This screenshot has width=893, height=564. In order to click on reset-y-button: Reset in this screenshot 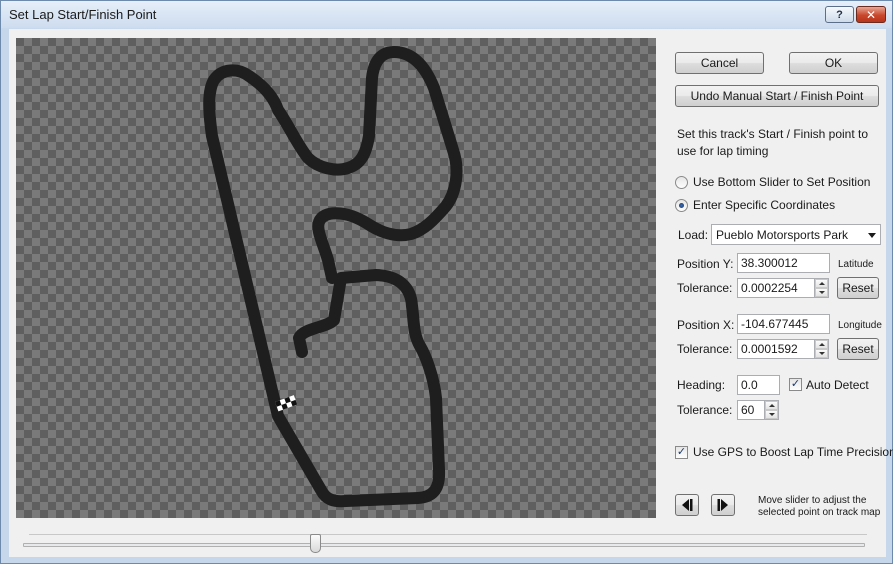, I will do `click(858, 288)`.